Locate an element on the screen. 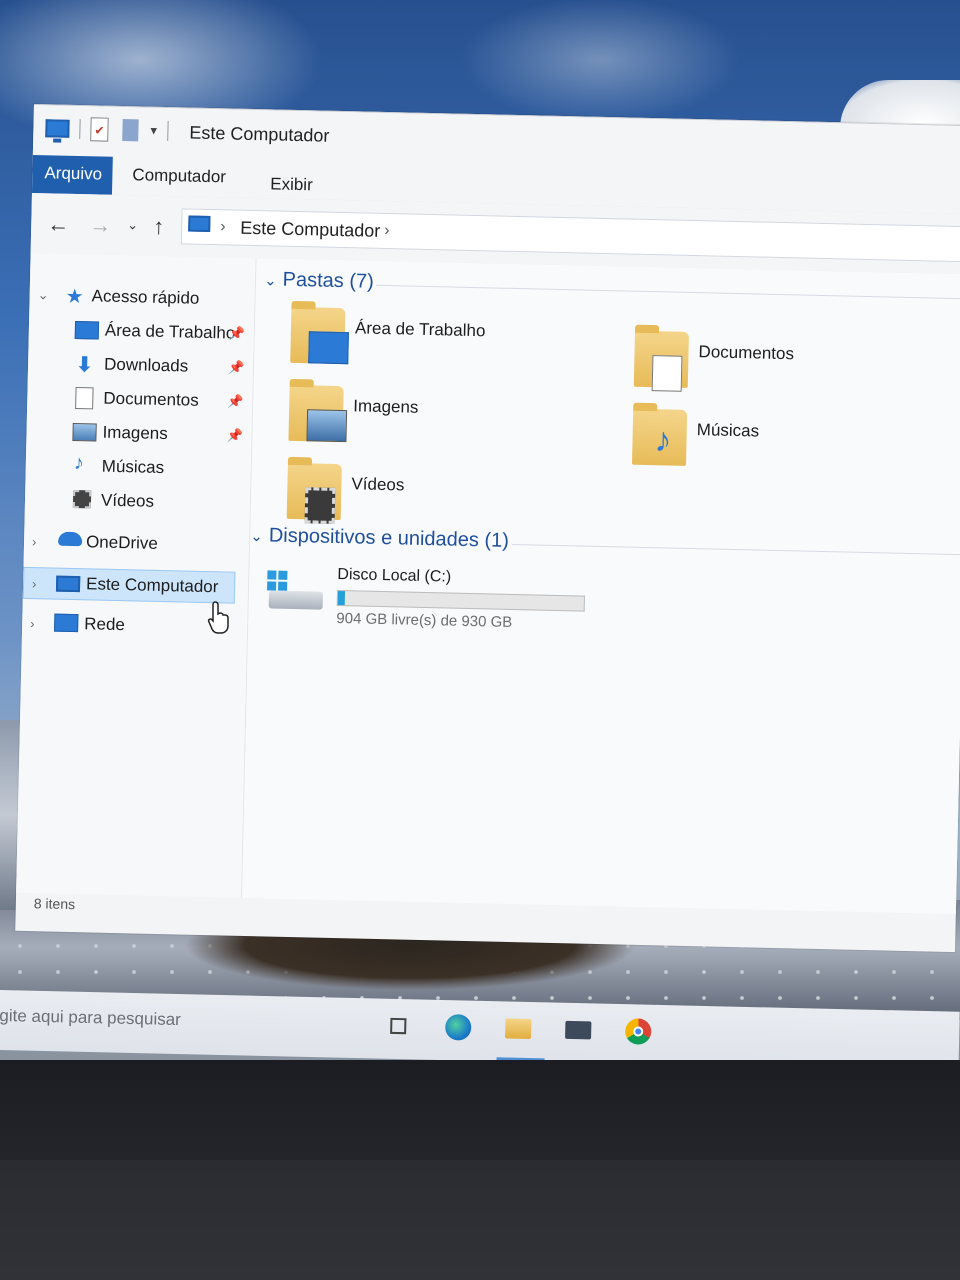  windows-logo-icon is located at coordinates (277, 580).